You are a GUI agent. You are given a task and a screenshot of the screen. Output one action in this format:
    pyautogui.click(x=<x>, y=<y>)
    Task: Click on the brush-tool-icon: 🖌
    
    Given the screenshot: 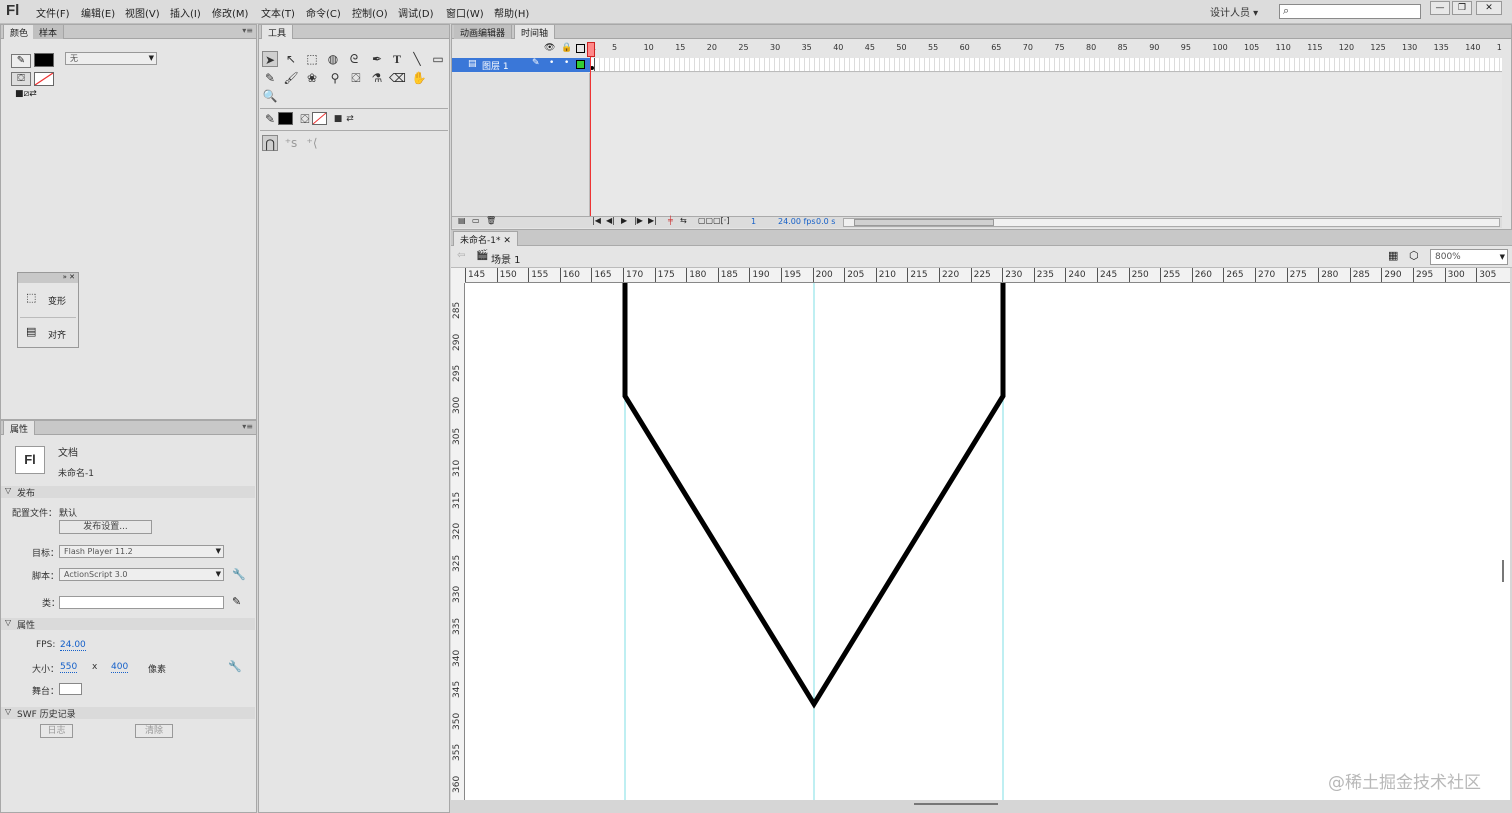 What is the action you would take?
    pyautogui.click(x=291, y=78)
    